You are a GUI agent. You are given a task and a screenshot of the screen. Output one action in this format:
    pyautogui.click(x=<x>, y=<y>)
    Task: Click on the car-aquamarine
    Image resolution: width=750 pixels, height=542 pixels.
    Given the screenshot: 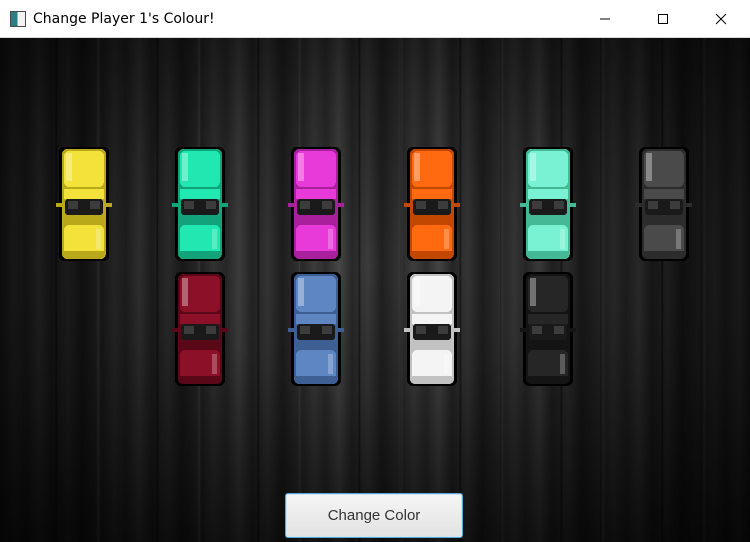 What is the action you would take?
    pyautogui.click(x=548, y=204)
    